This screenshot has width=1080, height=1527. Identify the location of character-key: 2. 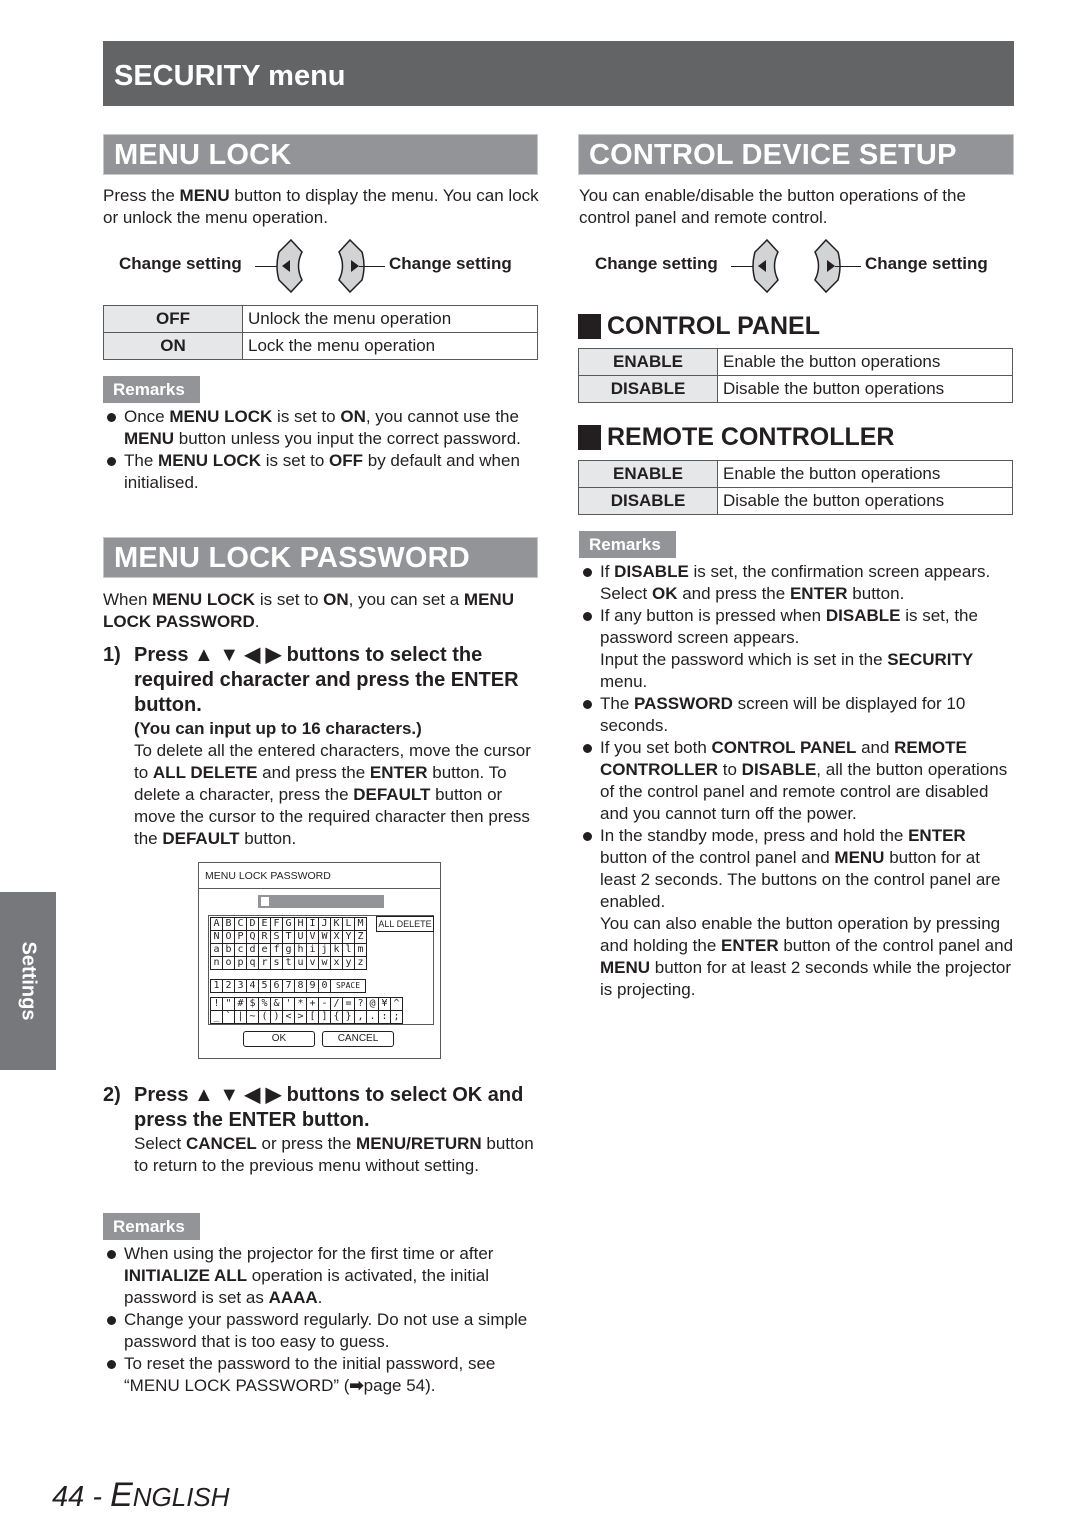
(228, 986).